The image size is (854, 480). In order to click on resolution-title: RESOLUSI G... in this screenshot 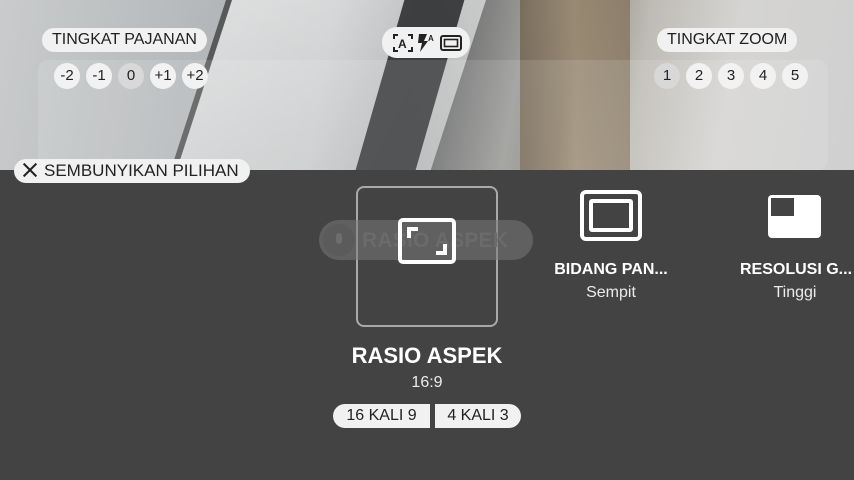, I will do `click(794, 270)`.